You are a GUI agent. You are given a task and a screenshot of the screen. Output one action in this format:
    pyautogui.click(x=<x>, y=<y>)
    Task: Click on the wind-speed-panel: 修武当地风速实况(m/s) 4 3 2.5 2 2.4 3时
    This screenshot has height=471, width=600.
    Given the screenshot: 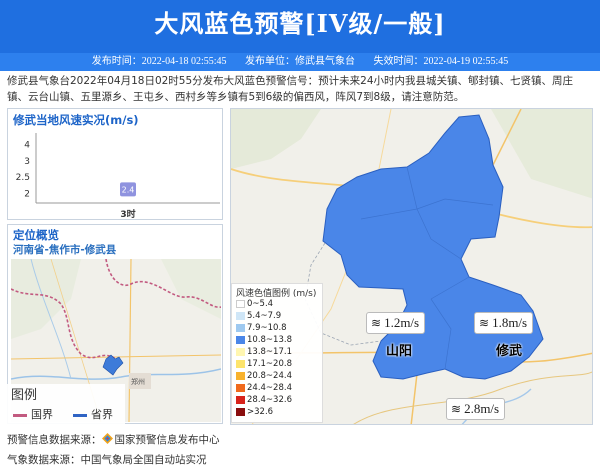 What is the action you would take?
    pyautogui.click(x=115, y=164)
    